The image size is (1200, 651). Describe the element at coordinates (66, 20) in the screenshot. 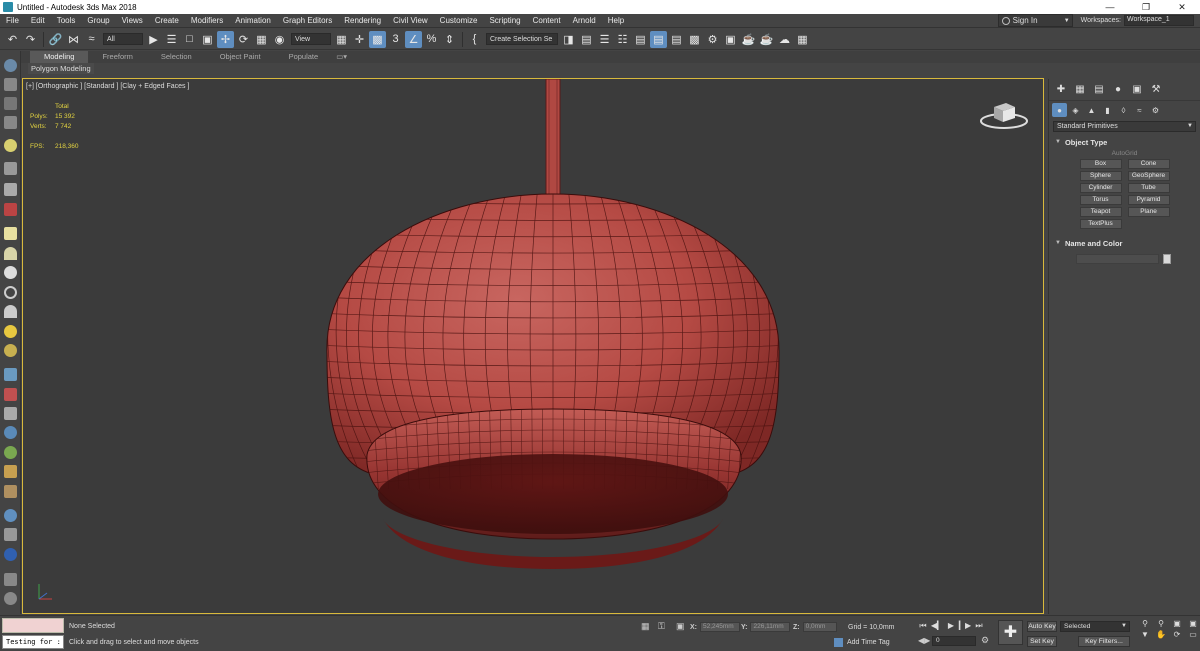

I see `menu-tools: Tools` at that location.